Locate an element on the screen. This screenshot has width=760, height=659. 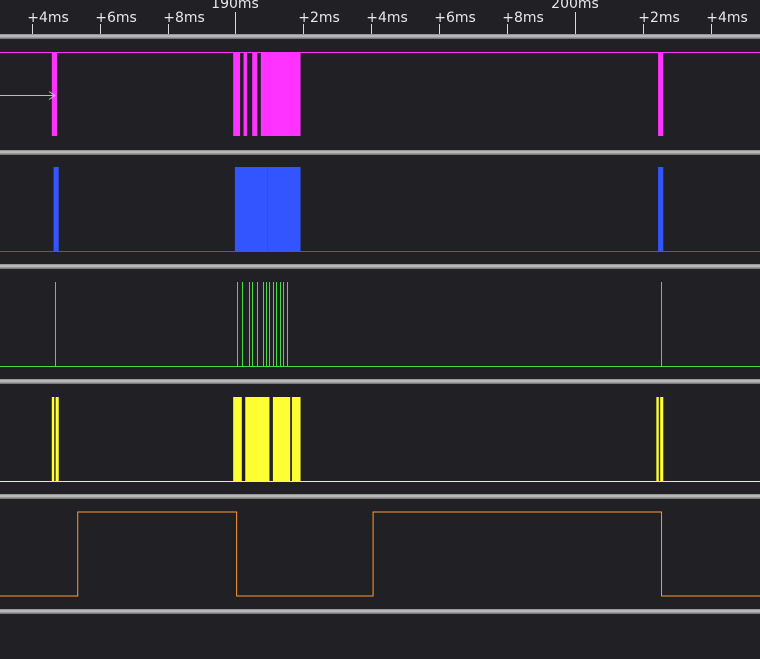
channel-5-trace is located at coordinates (380, 554).